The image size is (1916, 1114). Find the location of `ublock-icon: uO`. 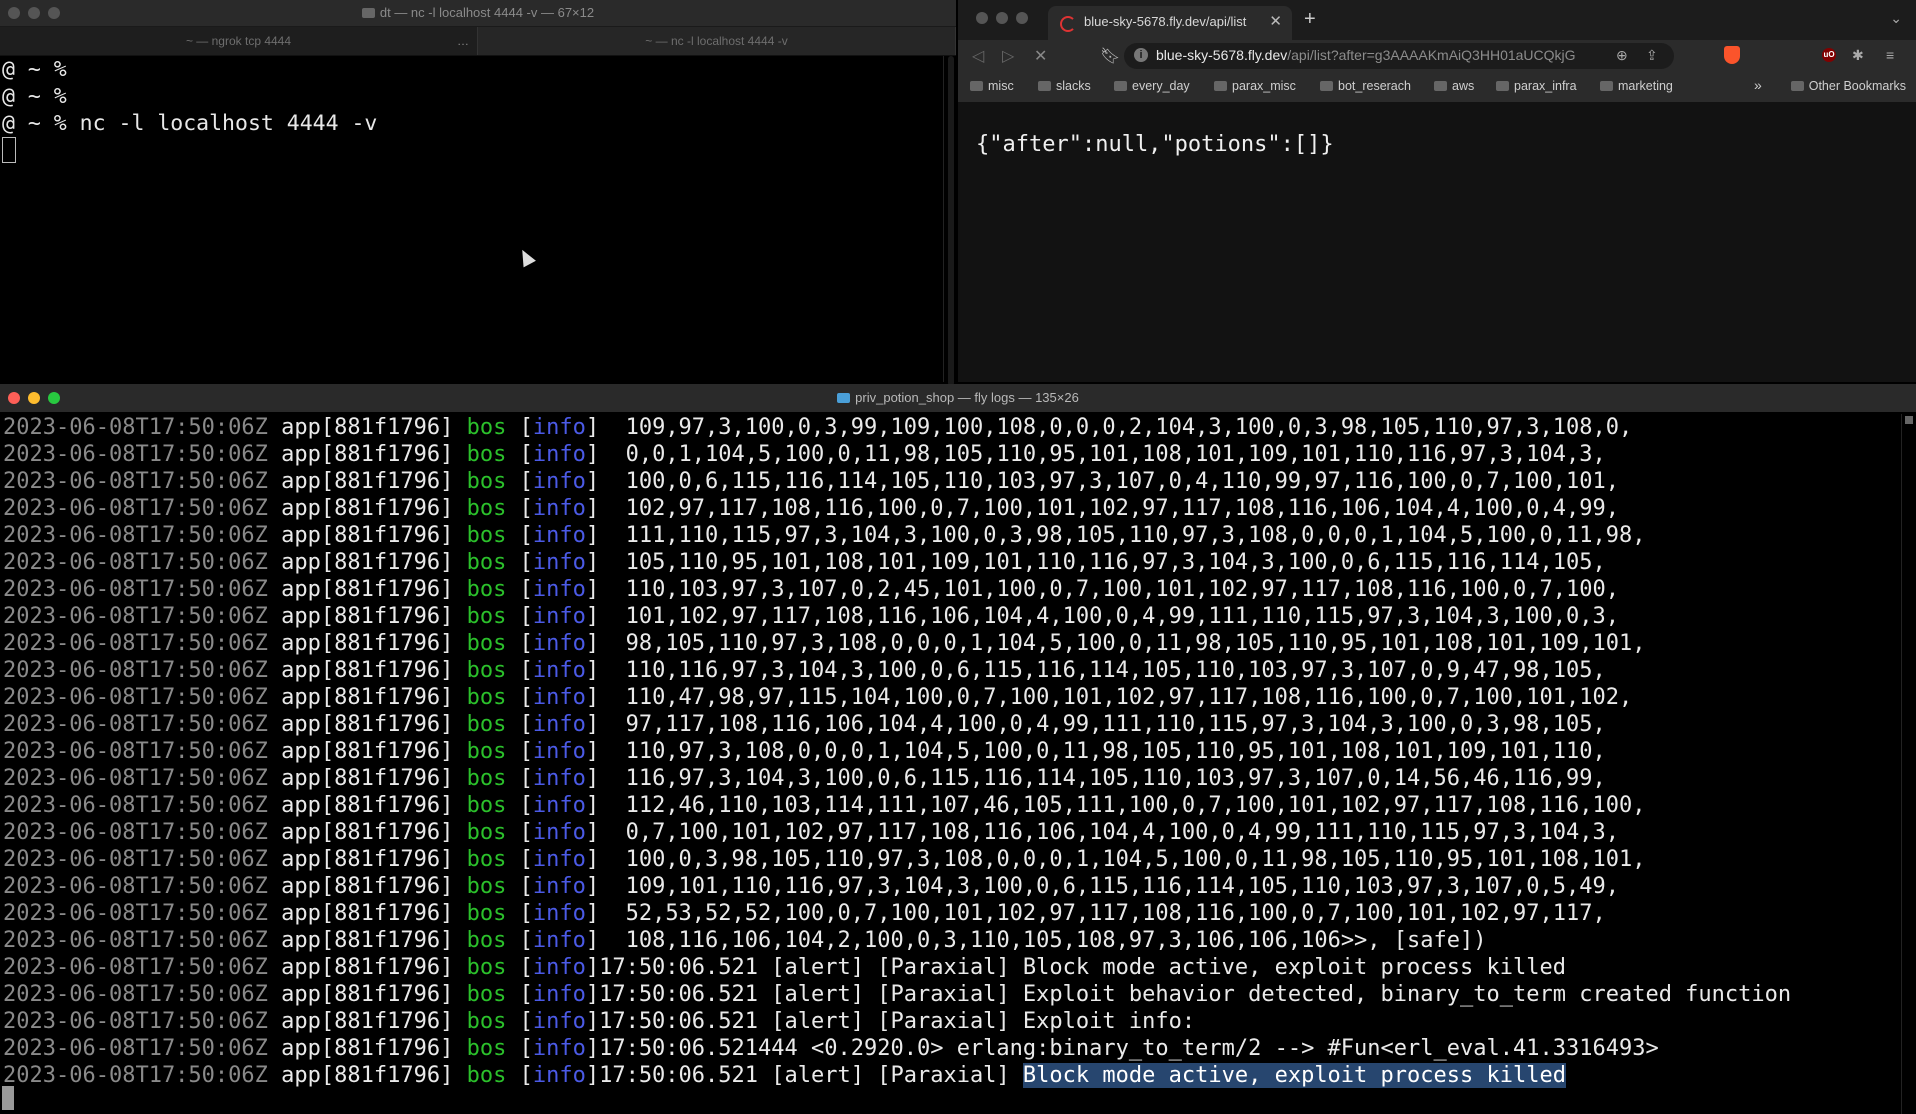

ublock-icon: uO is located at coordinates (1829, 55).